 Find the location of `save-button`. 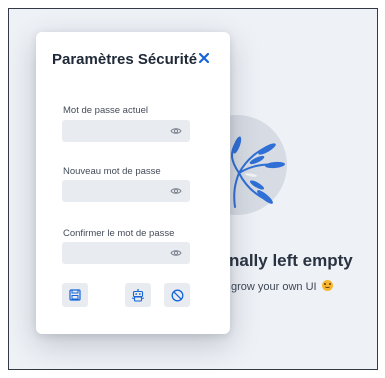

save-button is located at coordinates (75, 295).